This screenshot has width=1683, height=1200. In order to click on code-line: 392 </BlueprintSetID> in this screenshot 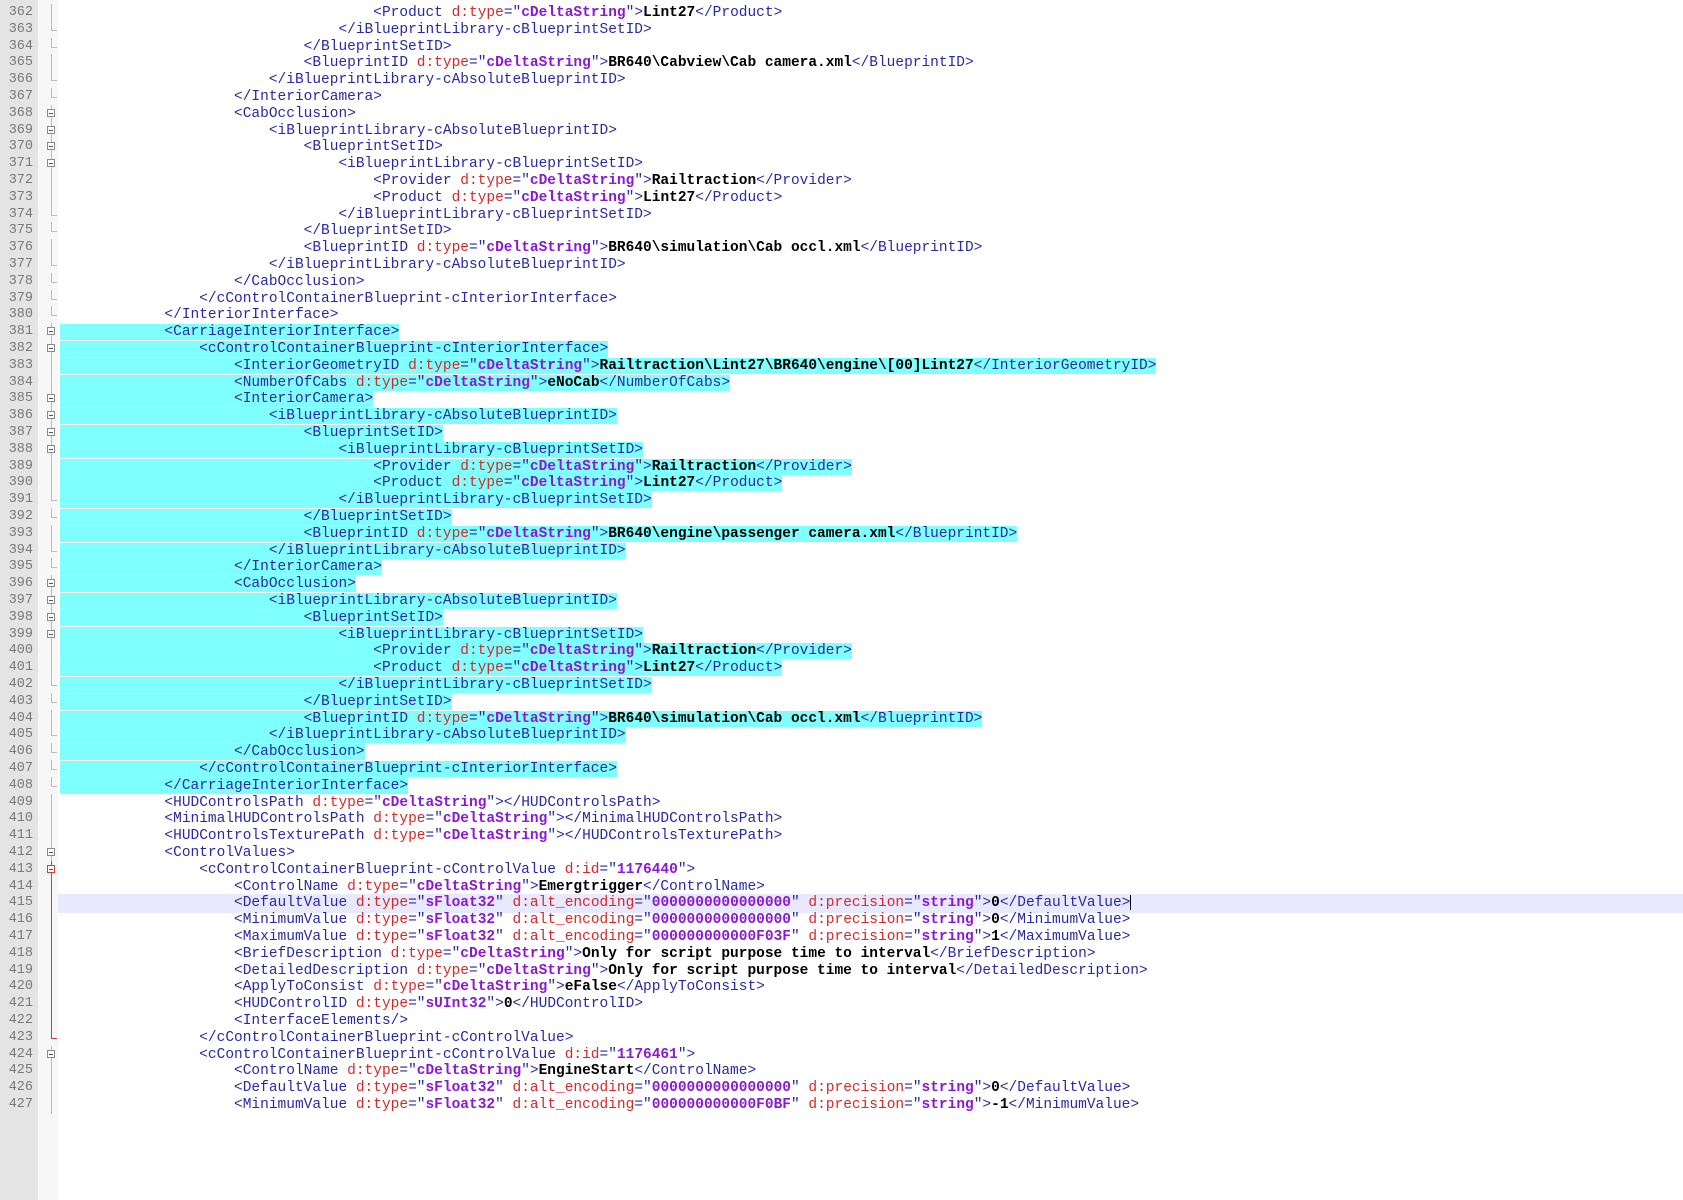, I will do `click(841, 517)`.